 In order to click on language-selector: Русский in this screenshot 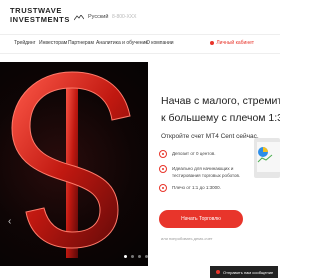, I will do `click(98, 17)`.